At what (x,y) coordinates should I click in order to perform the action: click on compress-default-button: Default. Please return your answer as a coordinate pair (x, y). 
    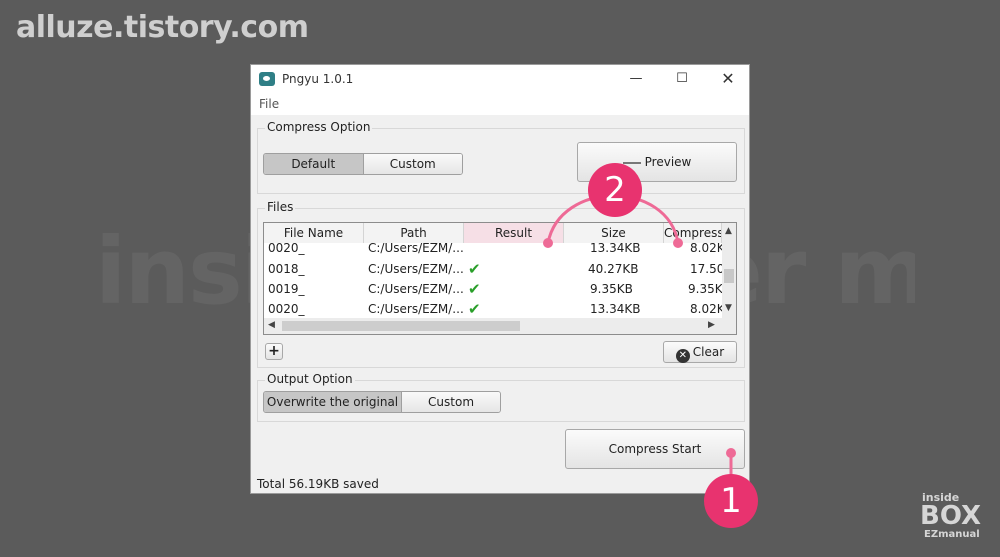
    Looking at the image, I should click on (313, 164).